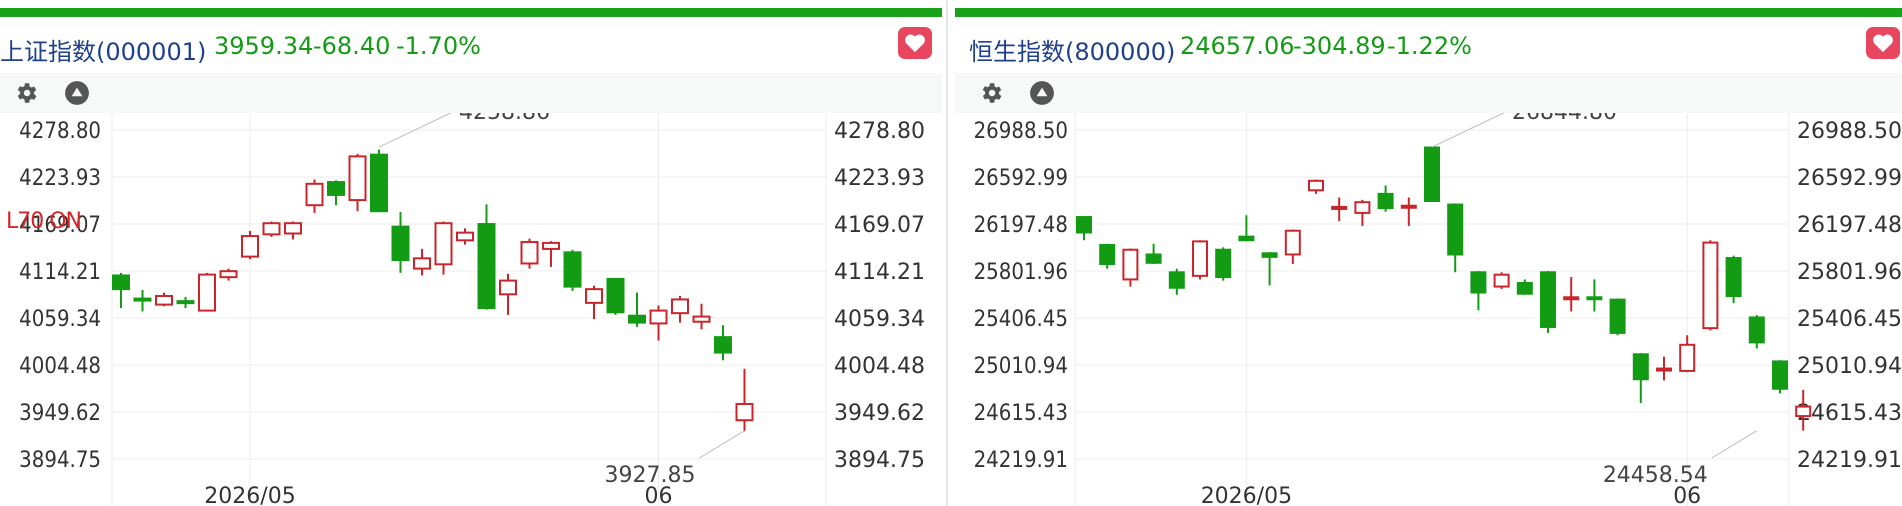  I want to click on annotation-label: 3927.85, so click(650, 475).